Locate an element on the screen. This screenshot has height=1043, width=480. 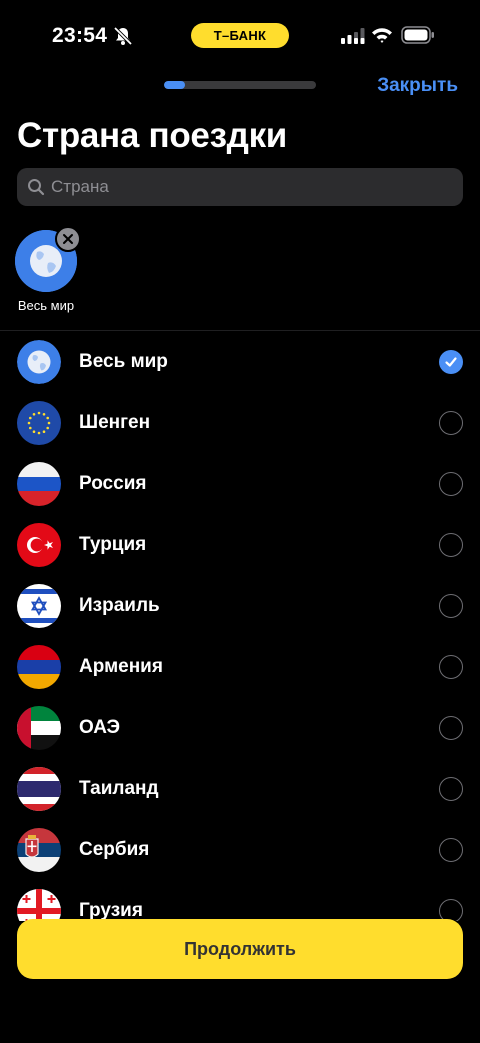
search-input is located at coordinates (251, 187).